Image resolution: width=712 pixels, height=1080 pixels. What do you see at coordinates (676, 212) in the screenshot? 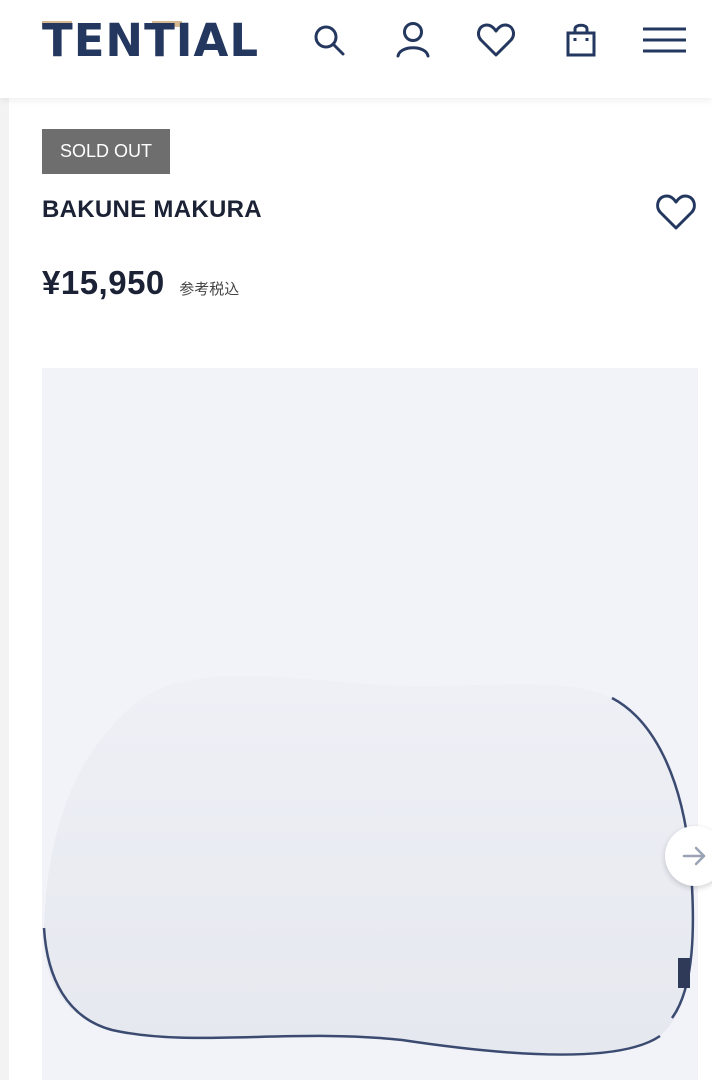
I see `favorite-heart-icon` at bounding box center [676, 212].